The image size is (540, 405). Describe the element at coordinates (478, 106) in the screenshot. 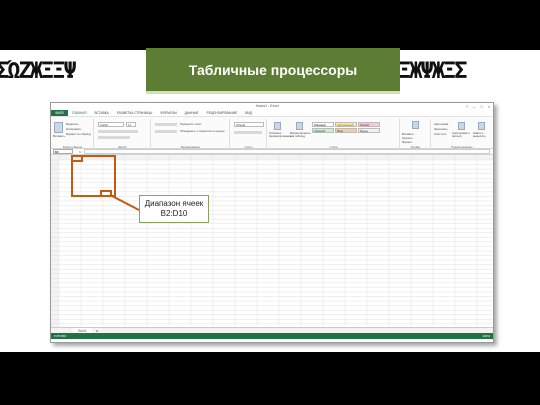

I see `window-controls: ? – □ ×` at that location.